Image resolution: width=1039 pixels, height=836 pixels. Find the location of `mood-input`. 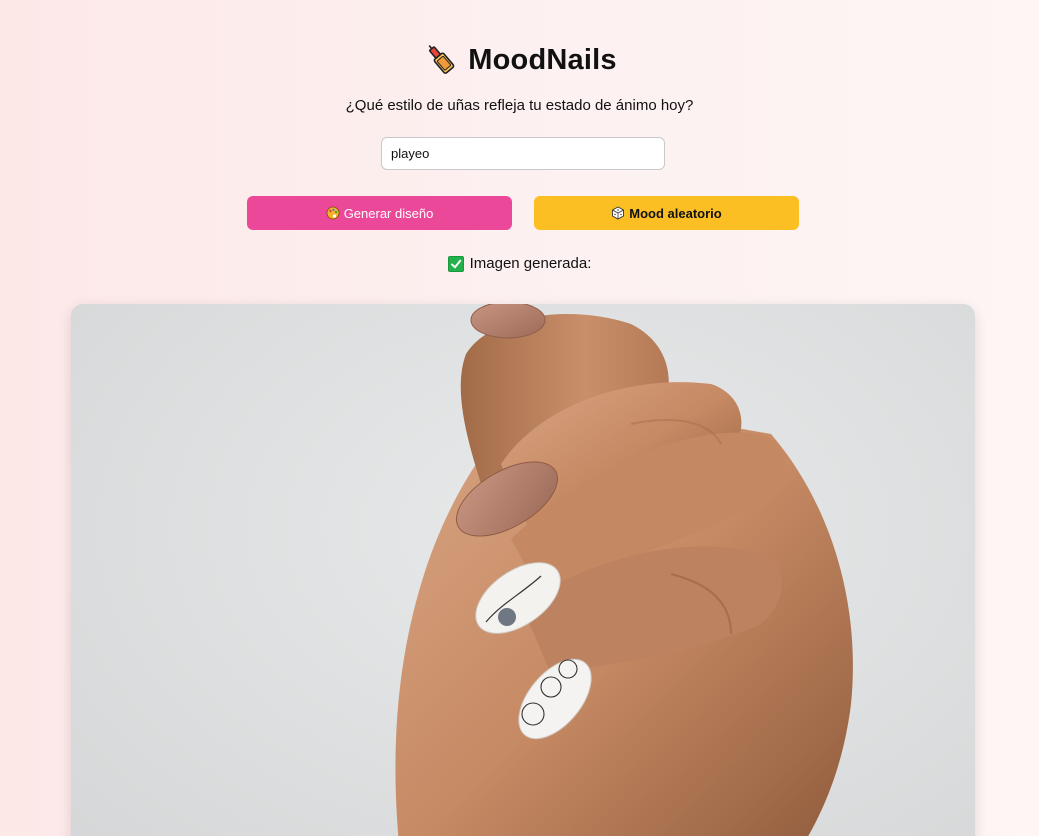

mood-input is located at coordinates (523, 153).